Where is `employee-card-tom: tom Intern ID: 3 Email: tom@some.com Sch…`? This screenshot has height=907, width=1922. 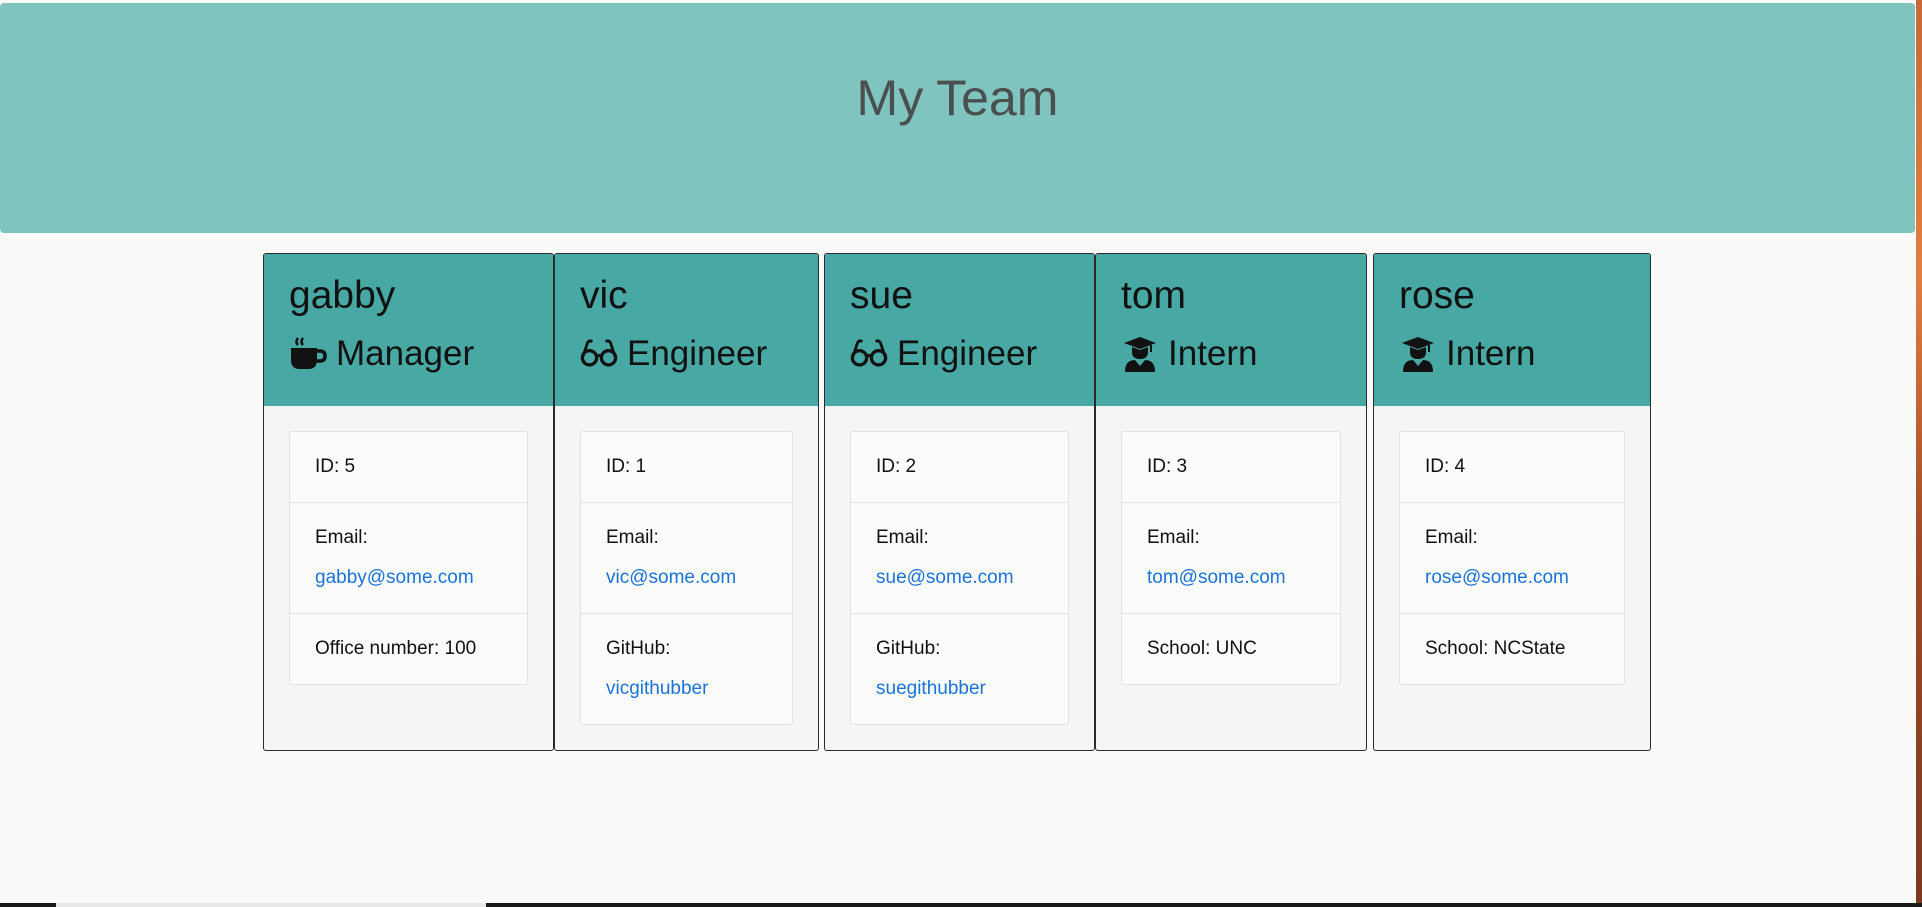
employee-card-tom: tom Intern ID: 3 Email: tom@some.com Sch… is located at coordinates (1231, 502).